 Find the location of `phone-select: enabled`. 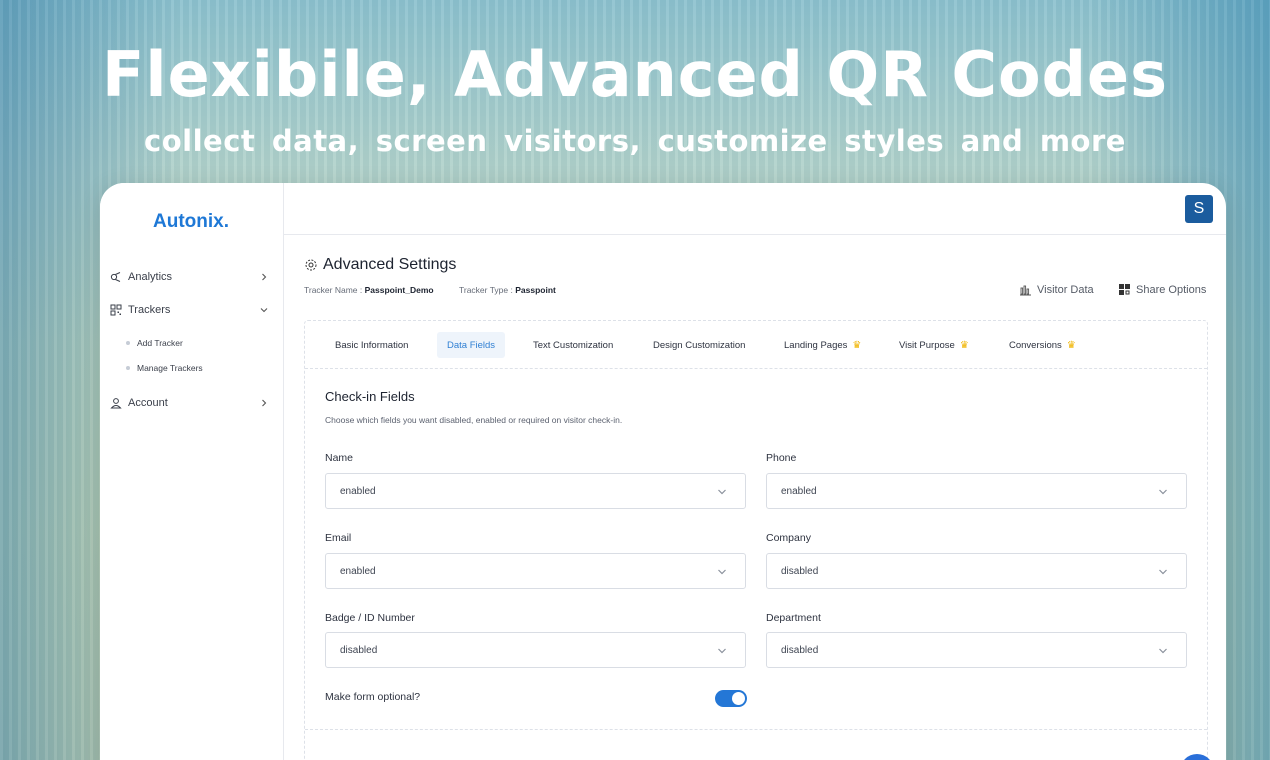

phone-select: enabled is located at coordinates (976, 491).